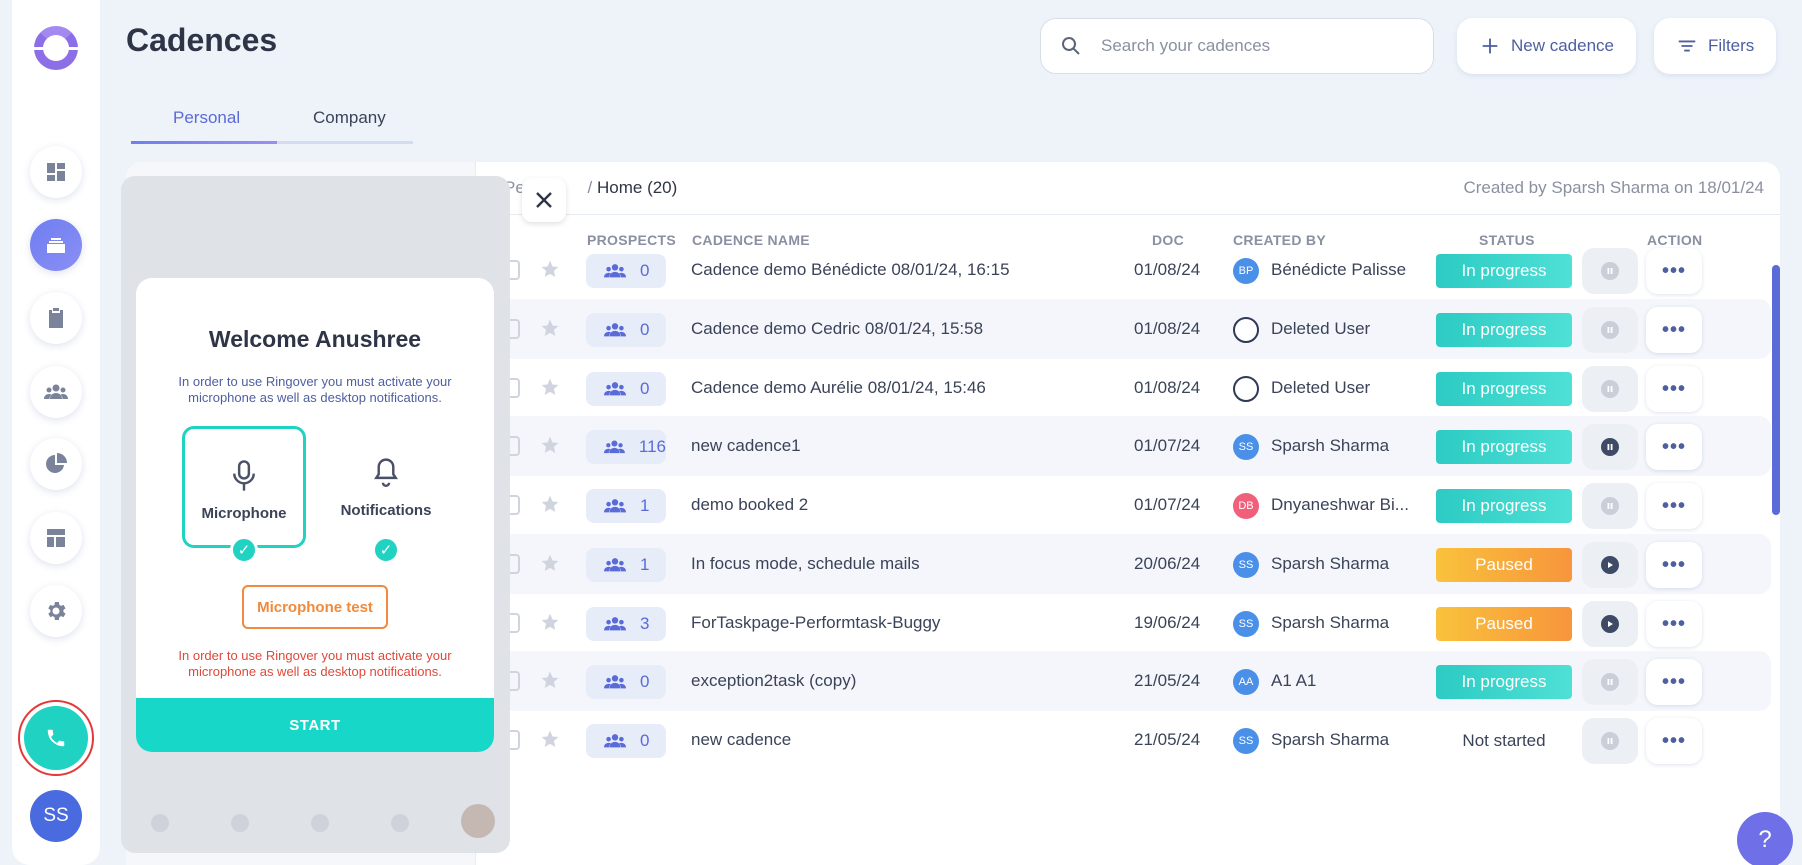 The image size is (1802, 865). Describe the element at coordinates (315, 607) in the screenshot. I see `microphone-test-button: Microphone test` at that location.